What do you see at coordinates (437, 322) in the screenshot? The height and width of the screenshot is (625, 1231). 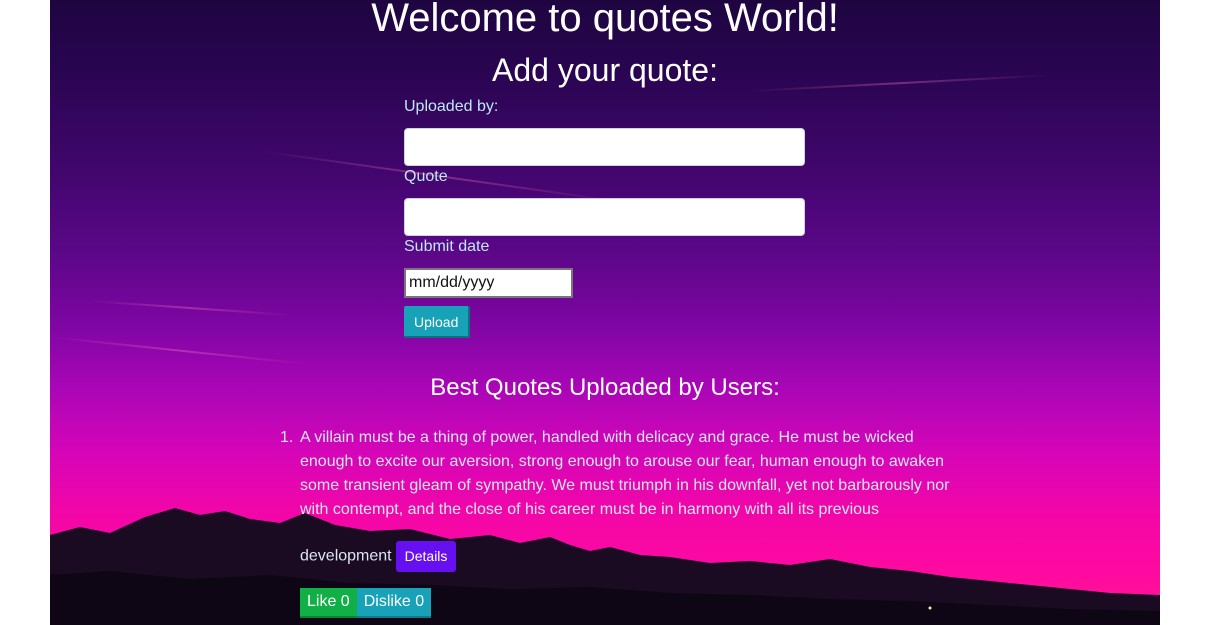 I see `upload-button: Upload` at bounding box center [437, 322].